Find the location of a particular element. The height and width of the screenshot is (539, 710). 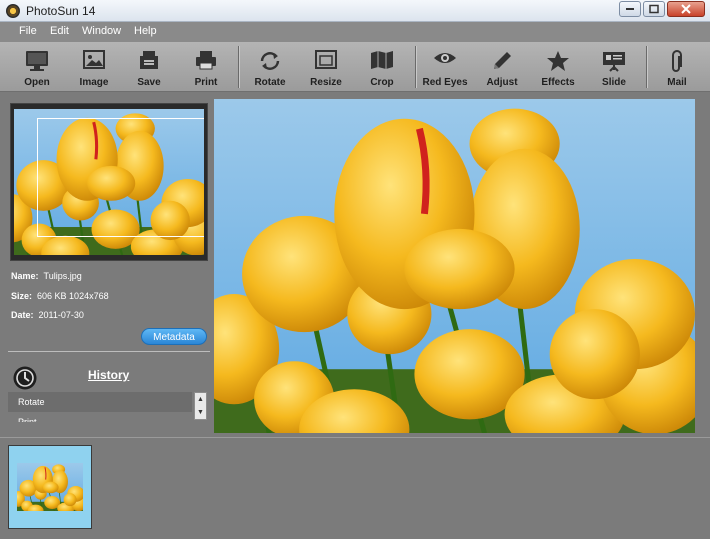

rotate-button: Rotate is located at coordinates (270, 67).